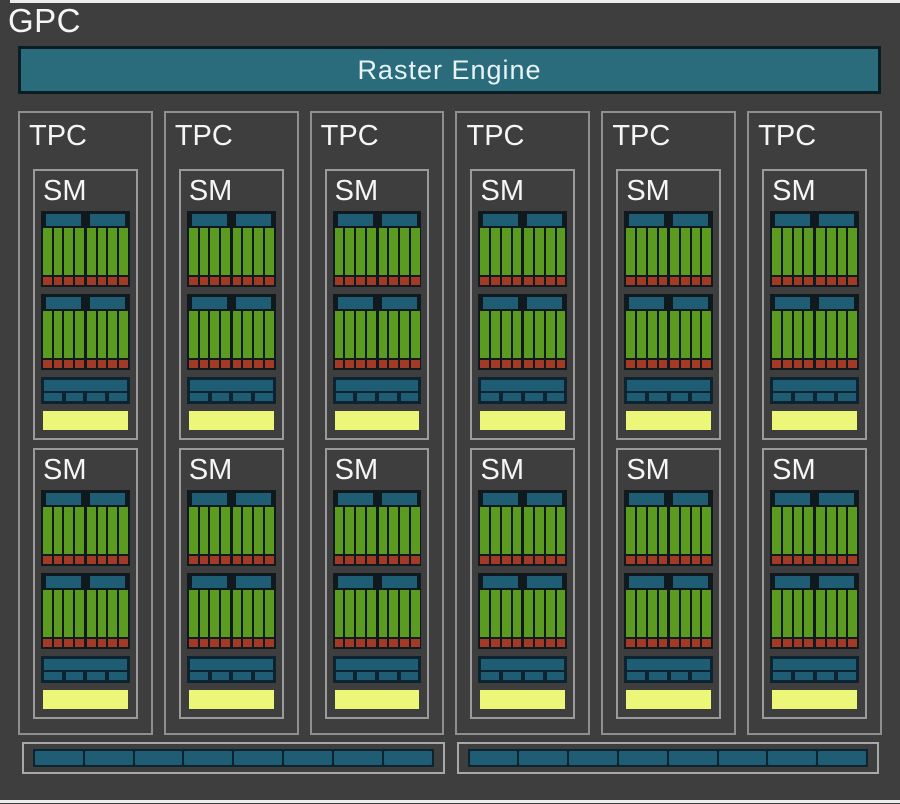 The height and width of the screenshot is (804, 900). Describe the element at coordinates (45, 20) in the screenshot. I see `gpc-label: GPC` at that location.